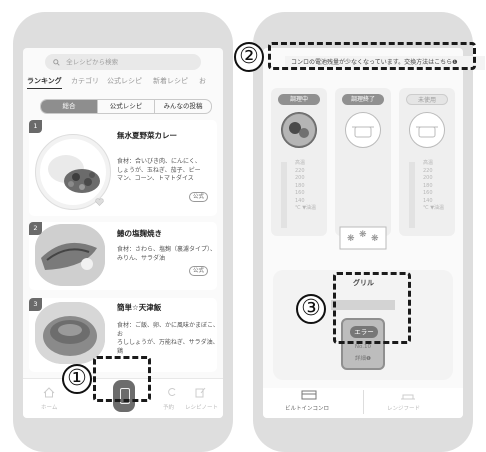  What do you see at coordinates (363, 99) in the screenshot?
I see `burner-status: 調理終了` at bounding box center [363, 99].